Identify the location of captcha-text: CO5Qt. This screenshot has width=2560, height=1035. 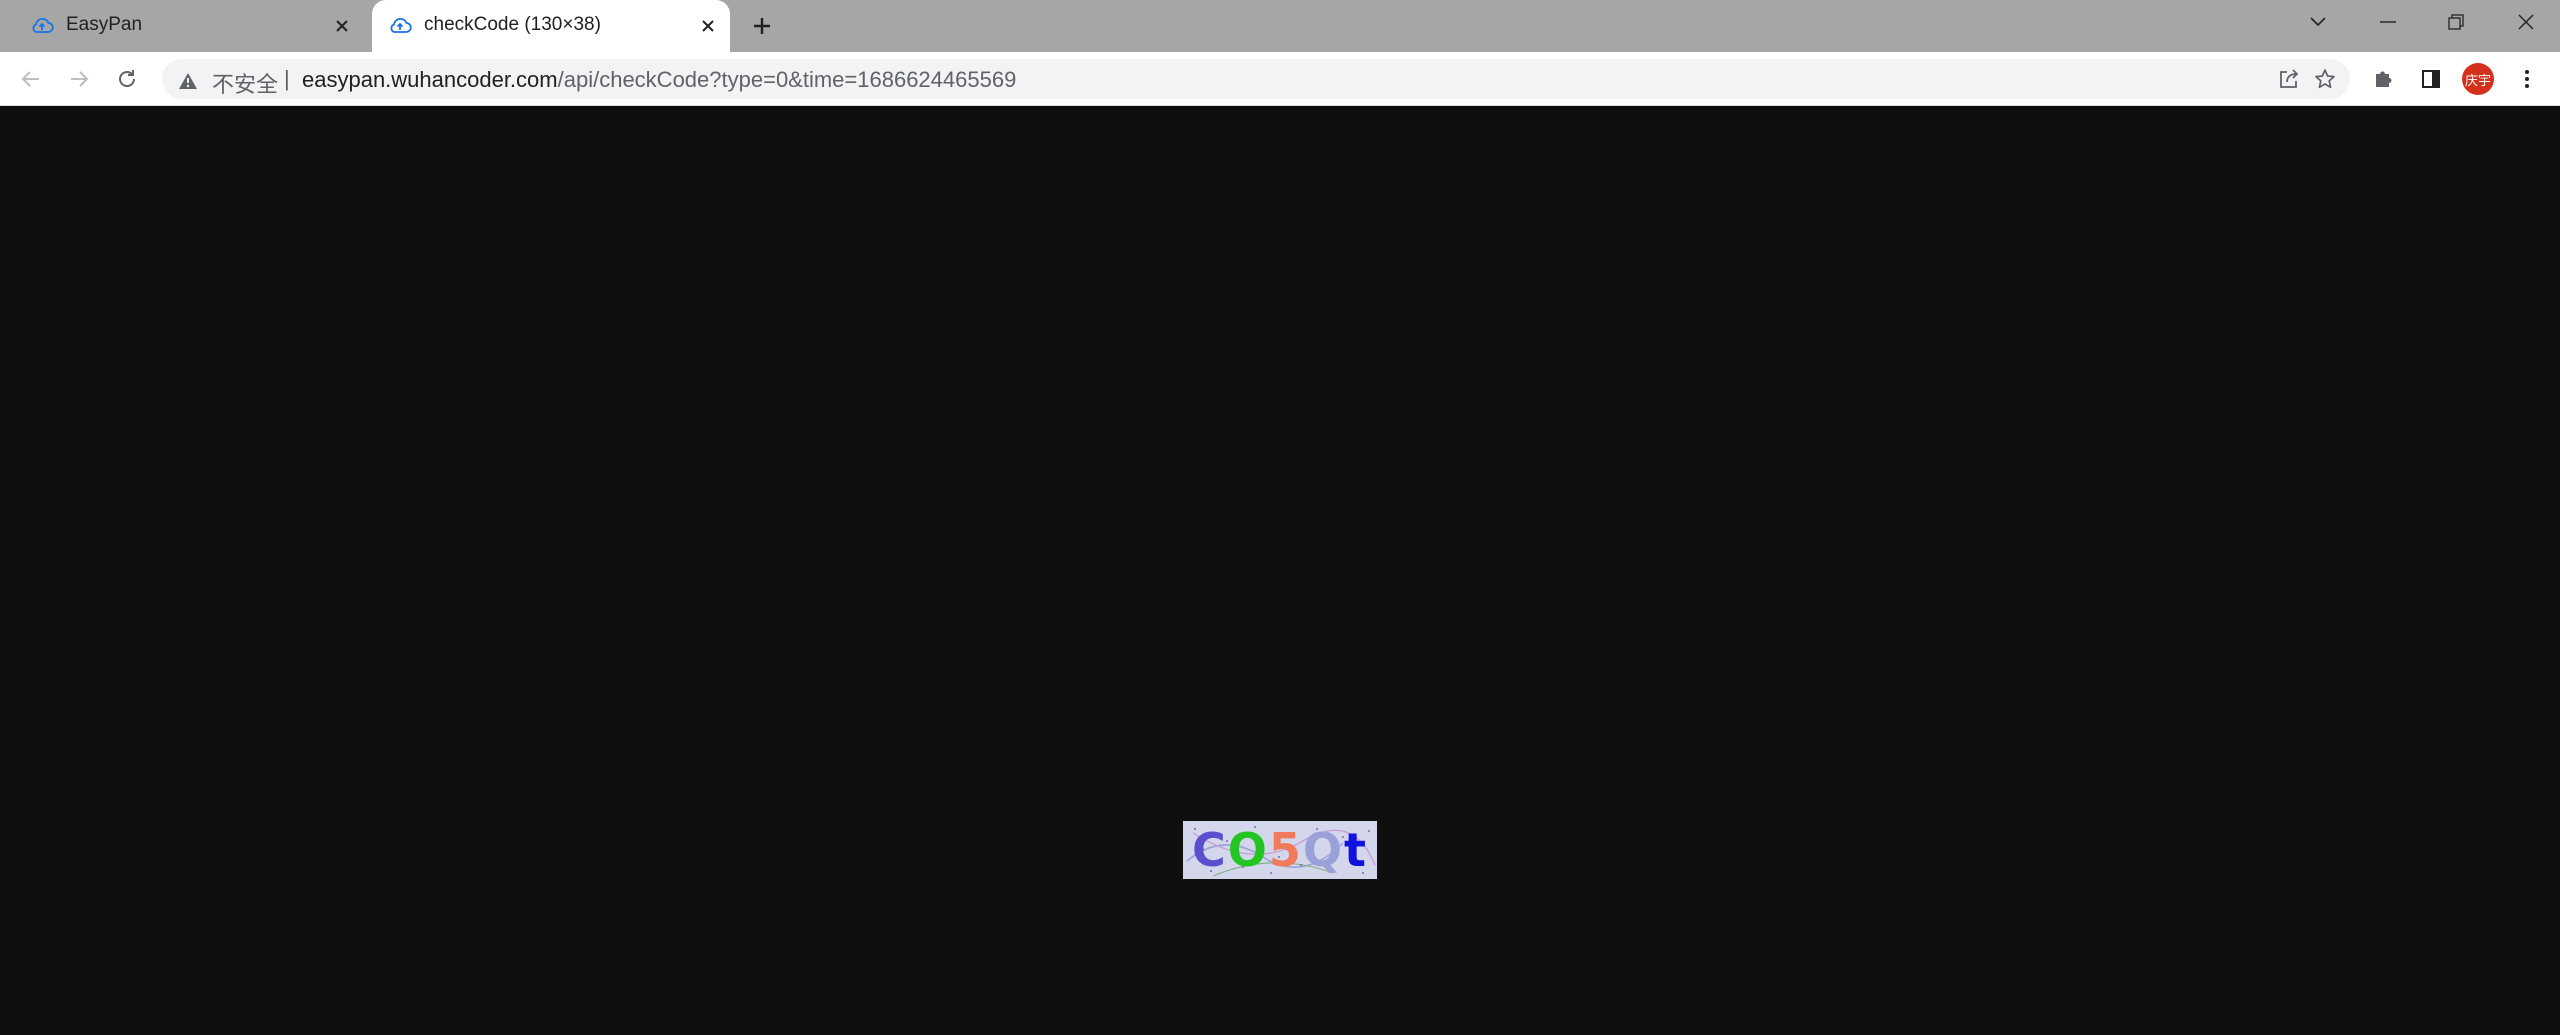
(1280, 850).